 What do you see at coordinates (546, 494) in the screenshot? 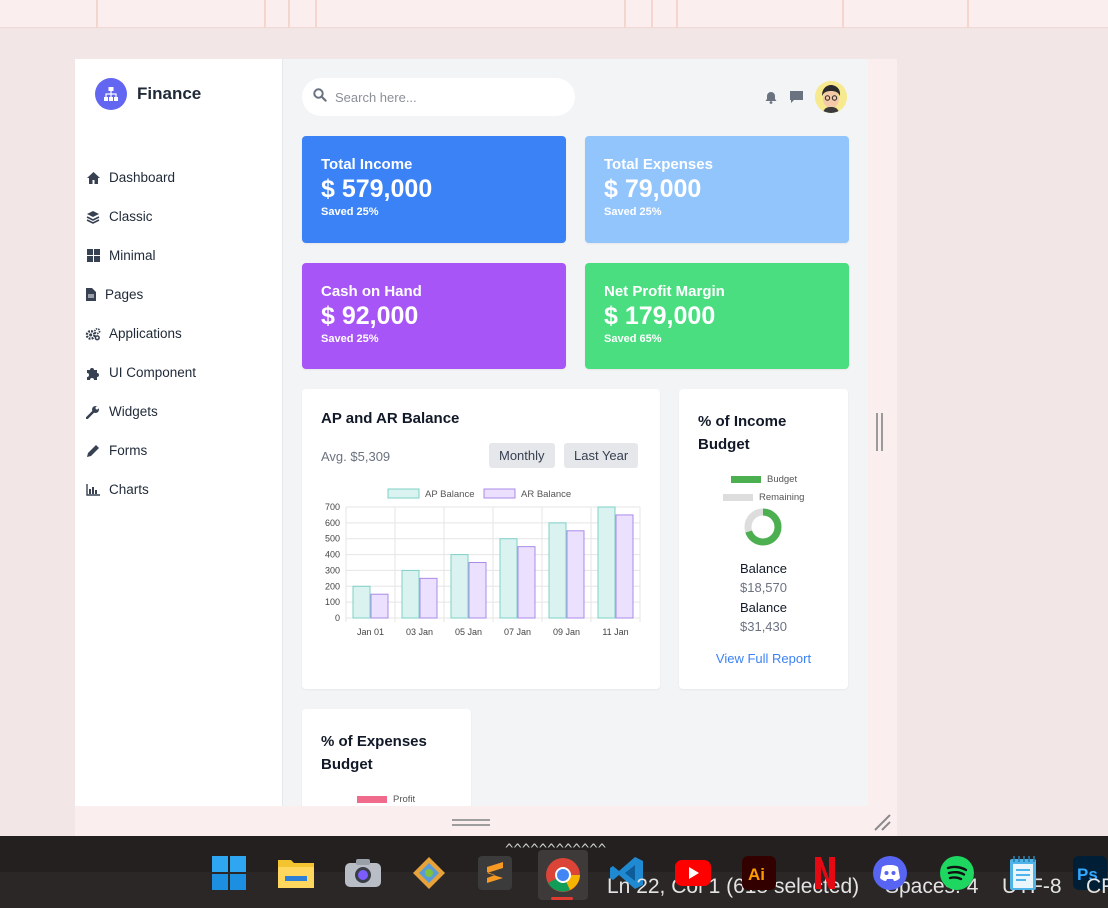
I see `legend-label: AR Balance` at bounding box center [546, 494].